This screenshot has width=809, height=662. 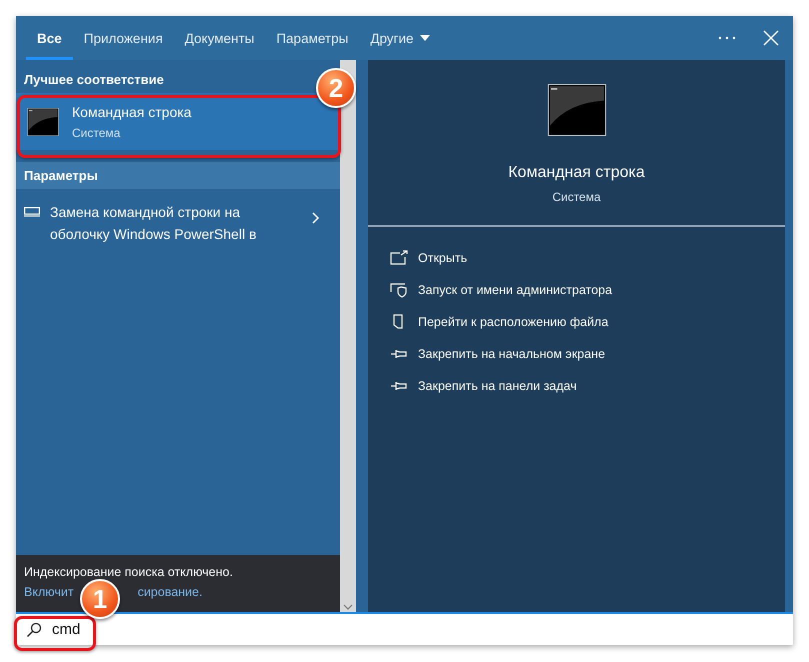 What do you see at coordinates (123, 38) in the screenshot?
I see `tab: Приложения` at bounding box center [123, 38].